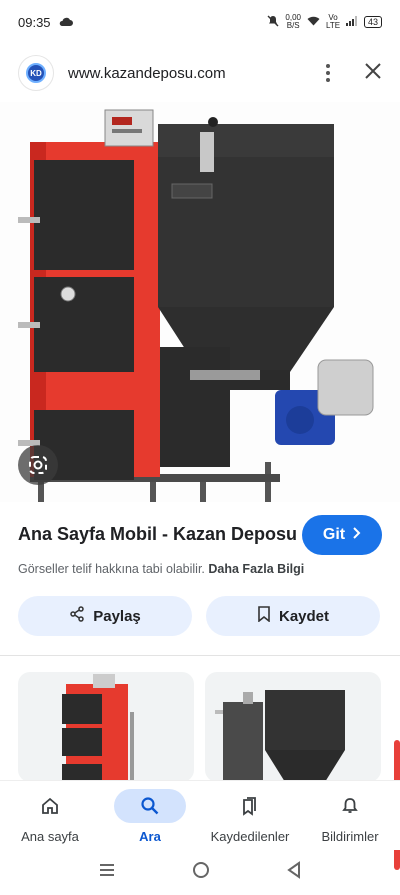 The width and height of the screenshot is (400, 895). I want to click on url-bar: KD www.kazandeposu.com, so click(200, 73).